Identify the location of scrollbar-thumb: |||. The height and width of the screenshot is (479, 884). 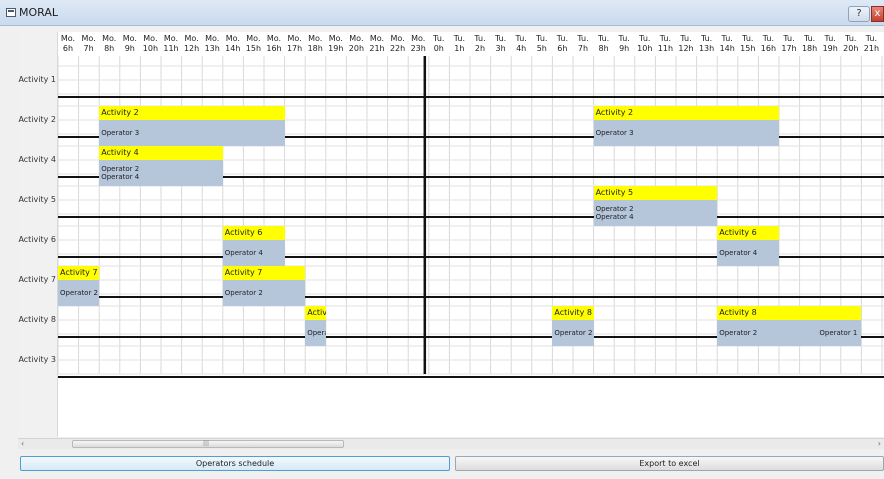
(208, 444).